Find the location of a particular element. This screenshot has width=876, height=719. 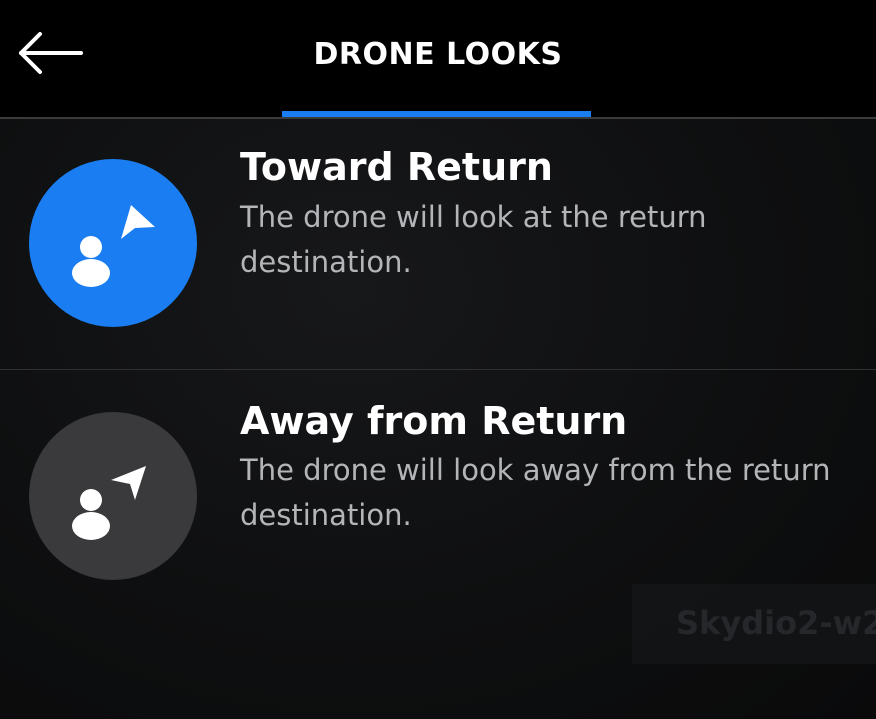

look-away-from-return-icon is located at coordinates (113, 496).